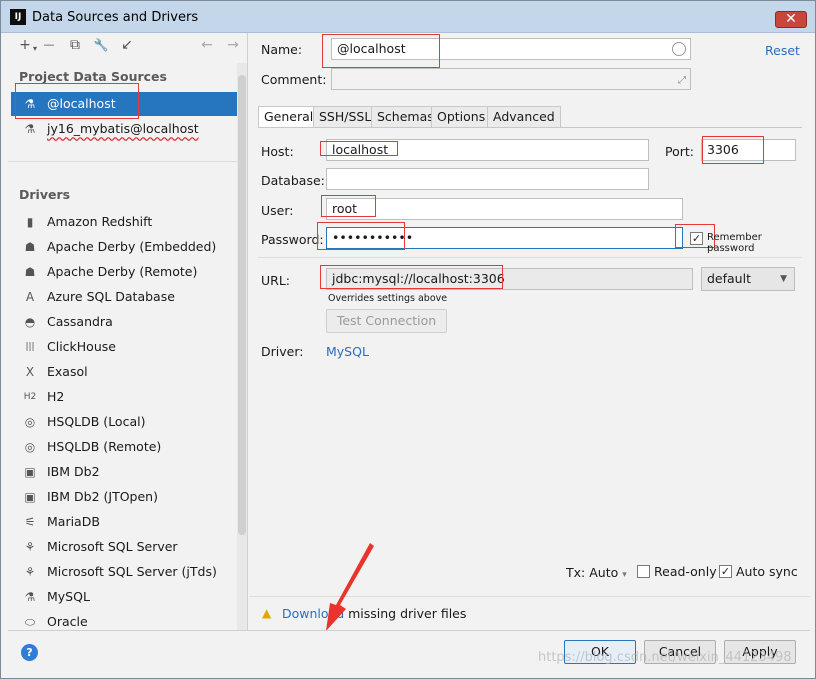 The image size is (816, 679). I want to click on tab-advanced: Advanced, so click(524, 117).